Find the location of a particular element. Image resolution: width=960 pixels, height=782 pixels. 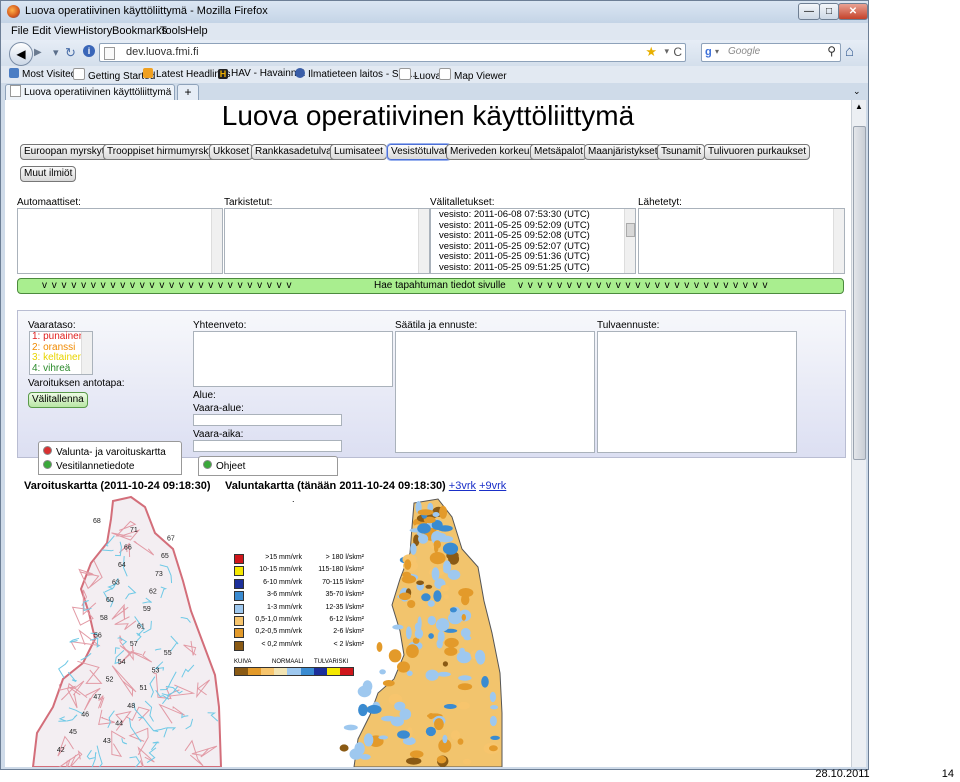

list-item: vesisto: 2011-05-25 09:52:08 (UTC) is located at coordinates (533, 236).